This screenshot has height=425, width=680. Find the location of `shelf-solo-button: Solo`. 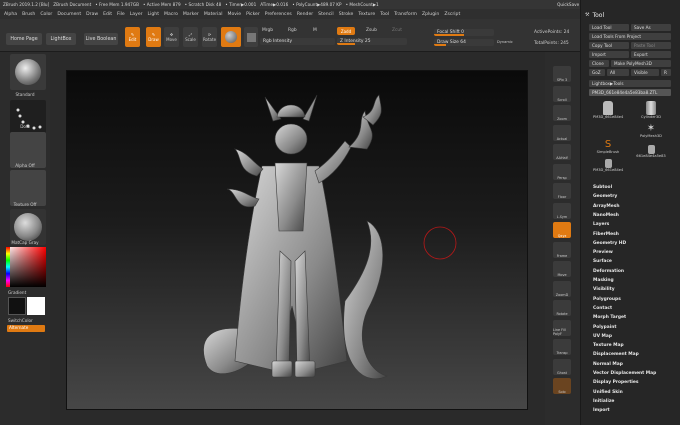

shelf-solo-button: Solo is located at coordinates (562, 386).